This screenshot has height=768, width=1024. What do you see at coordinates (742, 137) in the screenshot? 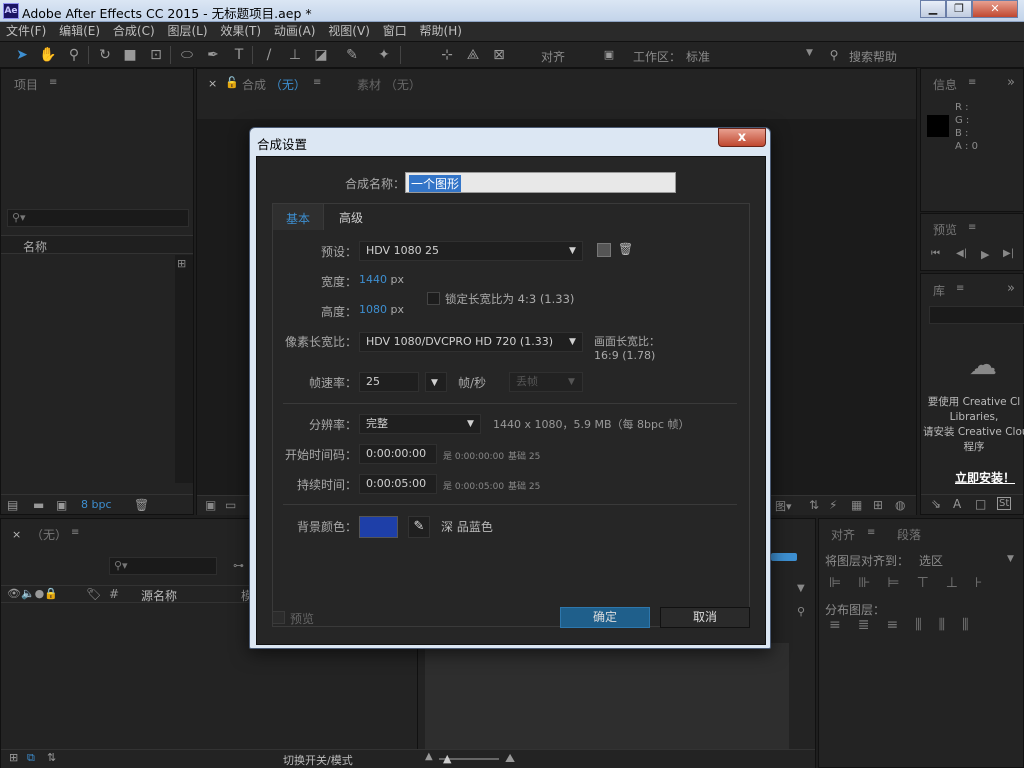
I see `dialog-close-button: x` at bounding box center [742, 137].